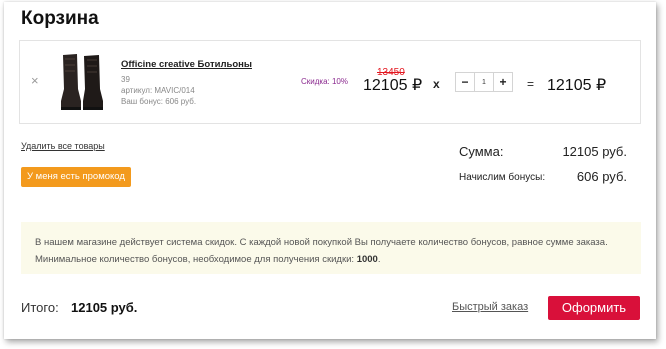 Image resolution: width=666 pixels, height=349 pixels. I want to click on quantity-stepper: − 1 +, so click(484, 82).